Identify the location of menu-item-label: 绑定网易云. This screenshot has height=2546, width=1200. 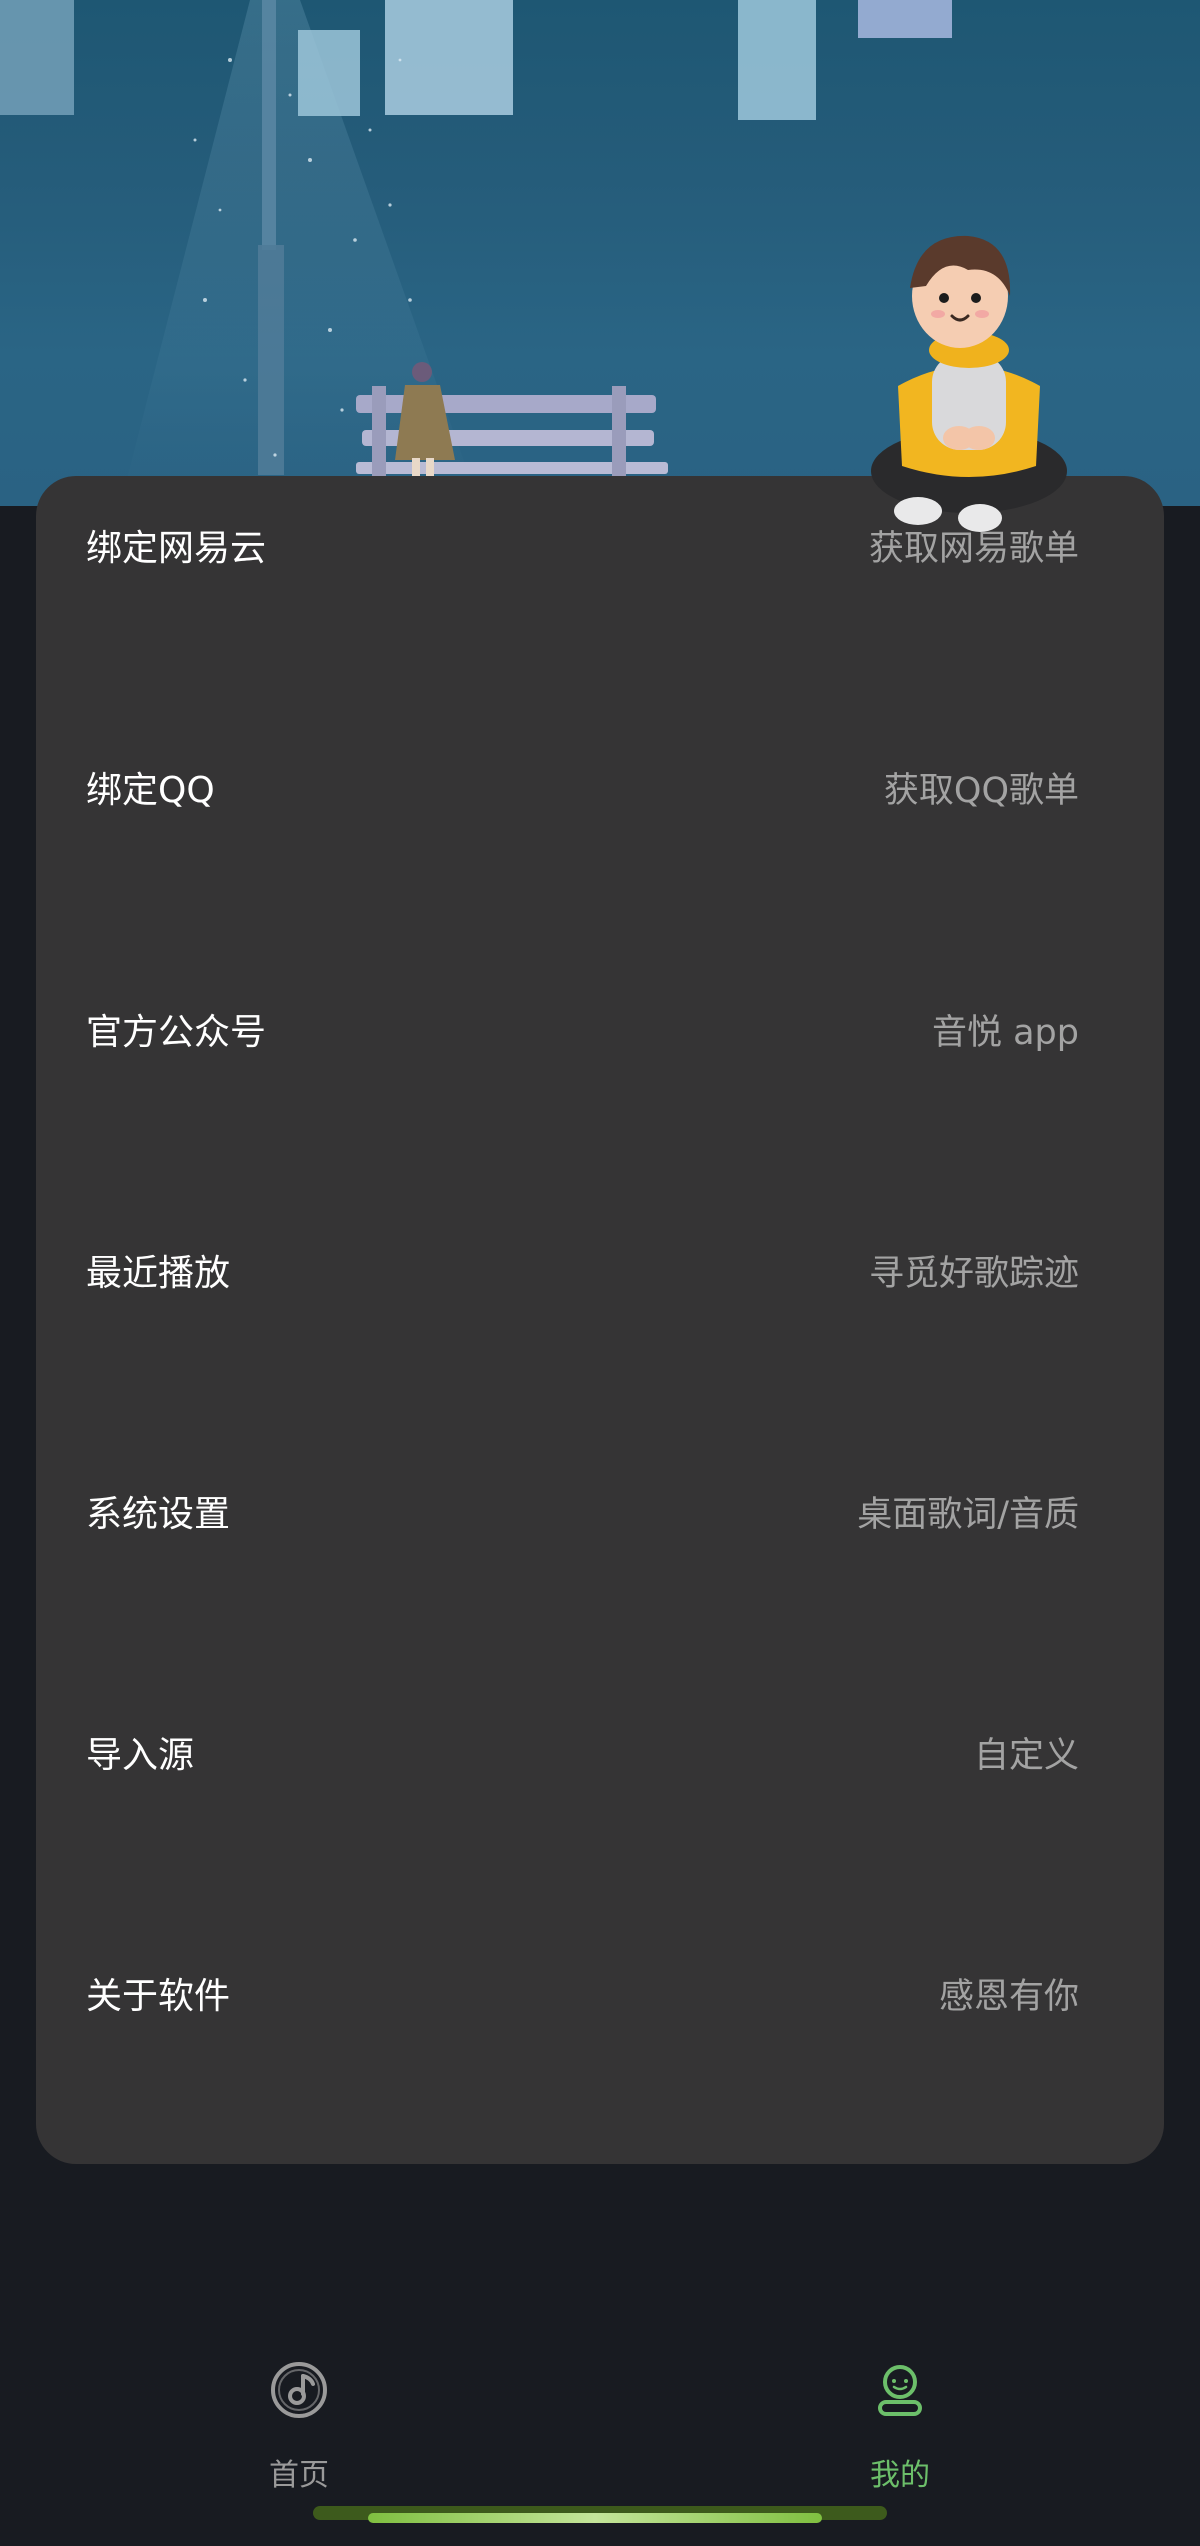
(176, 548).